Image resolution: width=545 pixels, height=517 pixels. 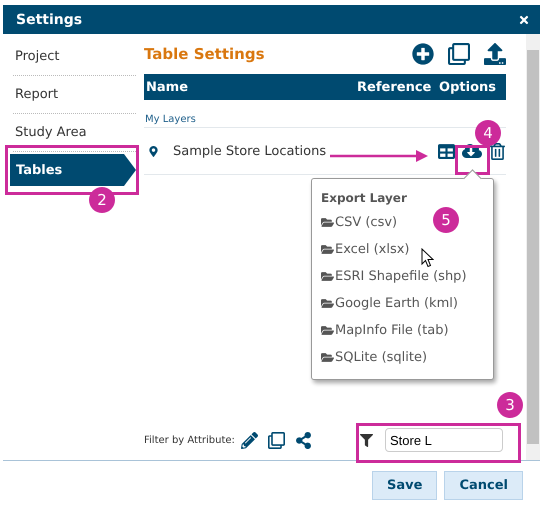 What do you see at coordinates (394, 87) in the screenshot?
I see `column-header: Reference` at bounding box center [394, 87].